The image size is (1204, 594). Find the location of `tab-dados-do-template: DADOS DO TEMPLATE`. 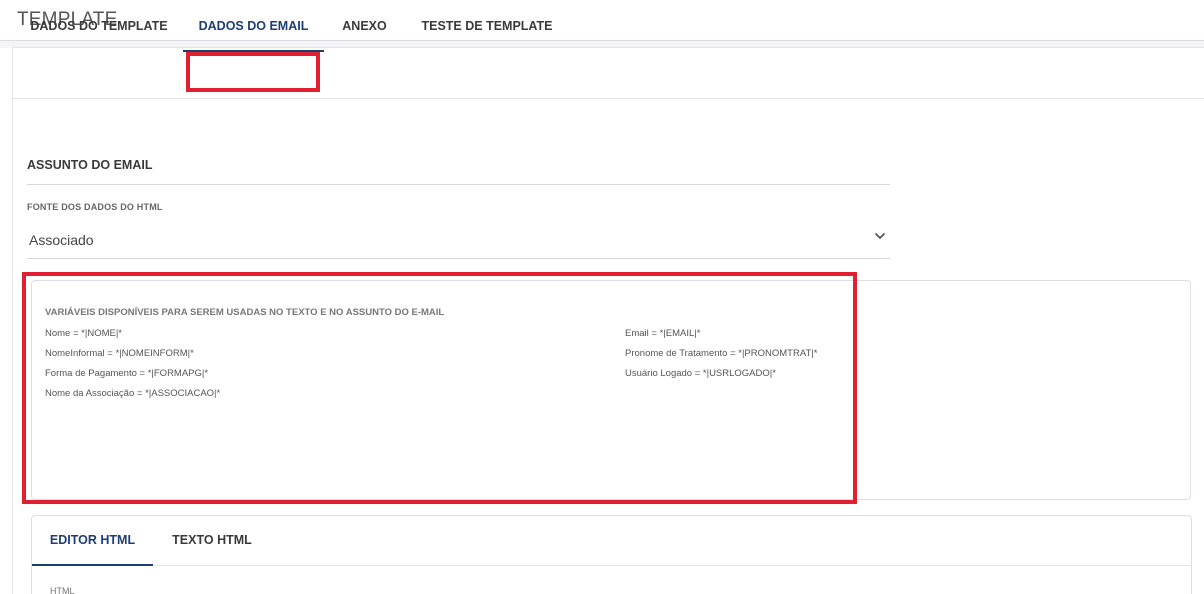

tab-dados-do-template: DADOS DO TEMPLATE is located at coordinates (99, 26).